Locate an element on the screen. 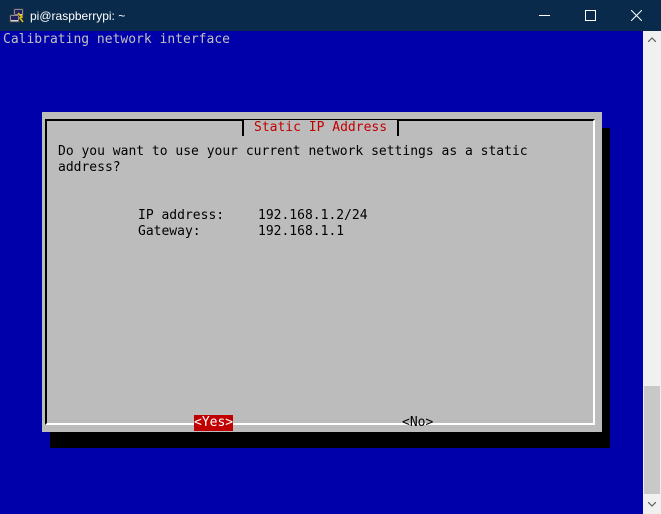 This screenshot has height=514, width=661. putty-icon is located at coordinates (17, 16).